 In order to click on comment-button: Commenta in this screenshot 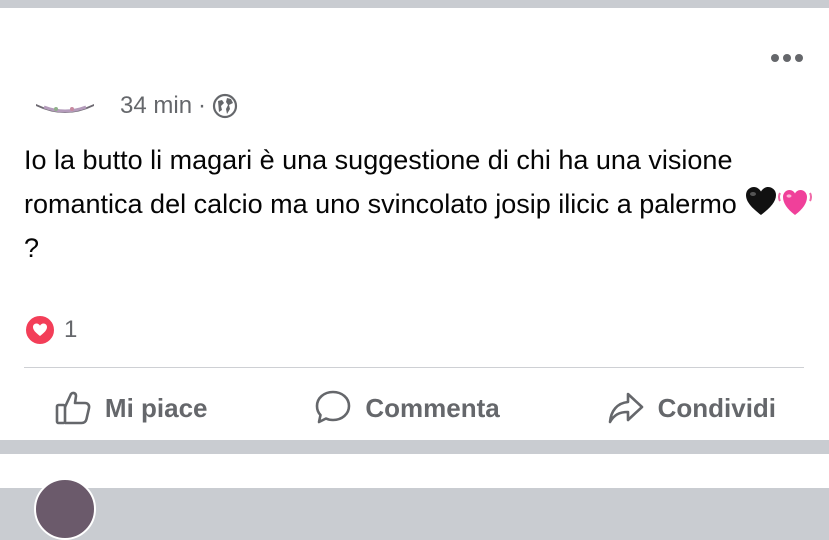, I will do `click(406, 408)`.